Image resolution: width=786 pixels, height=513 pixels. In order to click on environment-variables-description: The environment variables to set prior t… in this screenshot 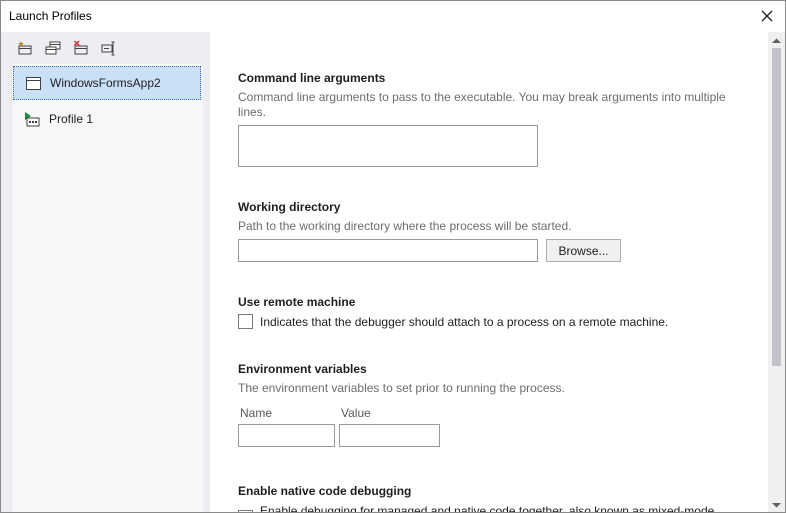, I will do `click(401, 388)`.